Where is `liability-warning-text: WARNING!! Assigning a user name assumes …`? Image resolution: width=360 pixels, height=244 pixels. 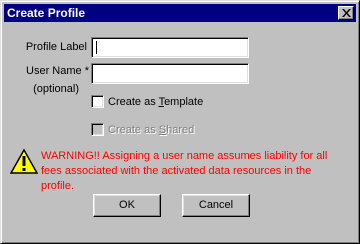 liability-warning-text: WARNING!! Assigning a user name assumes … is located at coordinates (184, 171).